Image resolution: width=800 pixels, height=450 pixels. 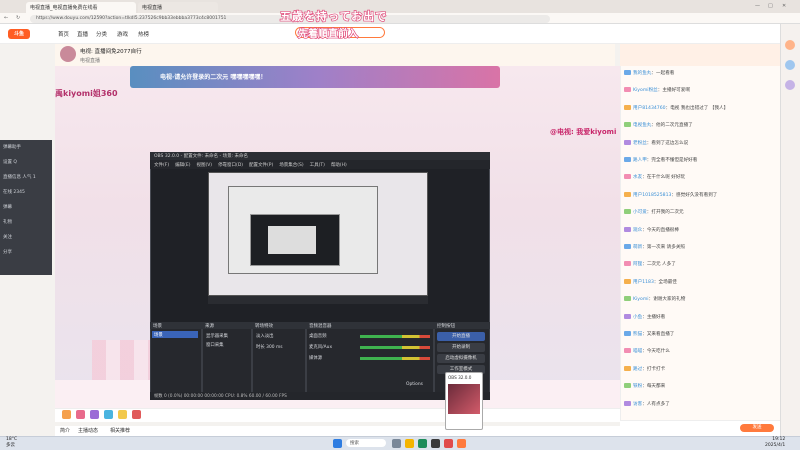 I want to click on chat-username: 喵喵, so click(x=637, y=351).